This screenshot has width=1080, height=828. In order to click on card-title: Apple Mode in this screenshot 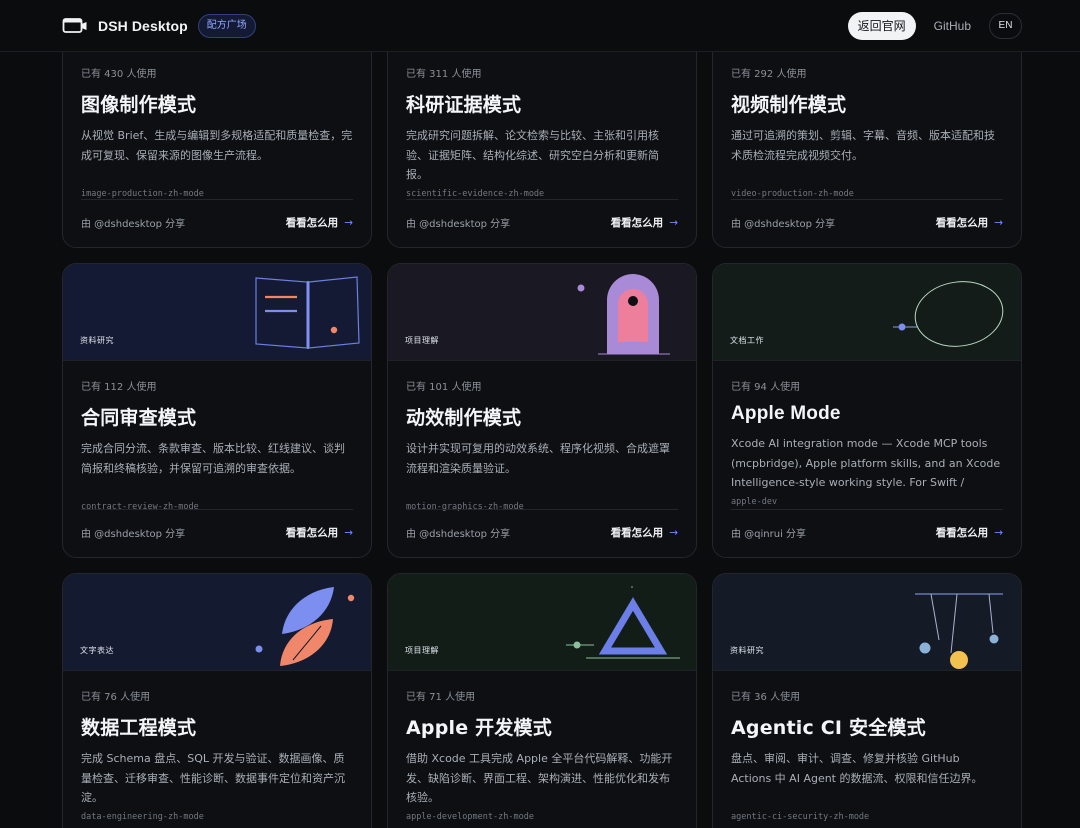, I will do `click(786, 413)`.